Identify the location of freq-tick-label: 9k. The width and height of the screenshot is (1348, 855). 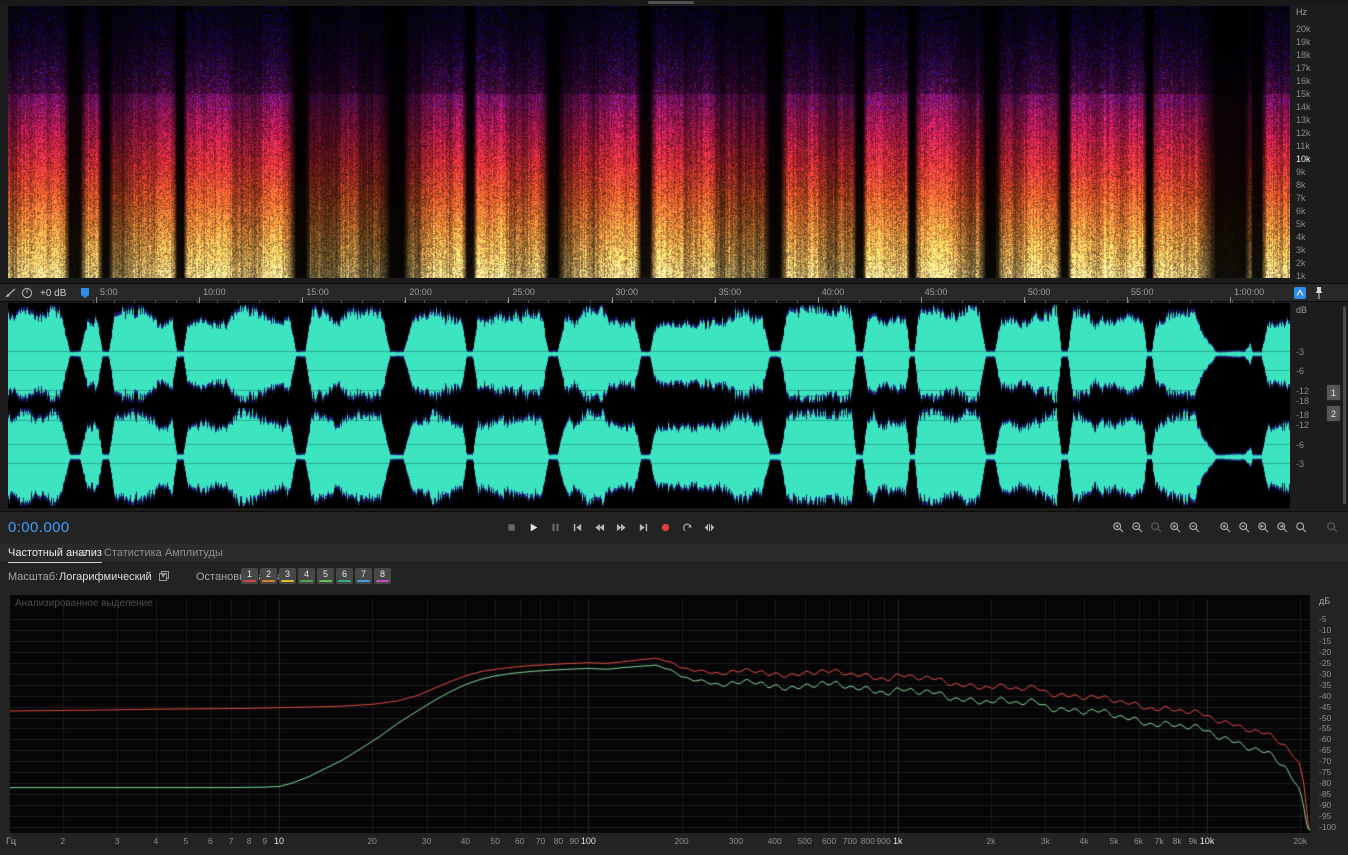
(1193, 841).